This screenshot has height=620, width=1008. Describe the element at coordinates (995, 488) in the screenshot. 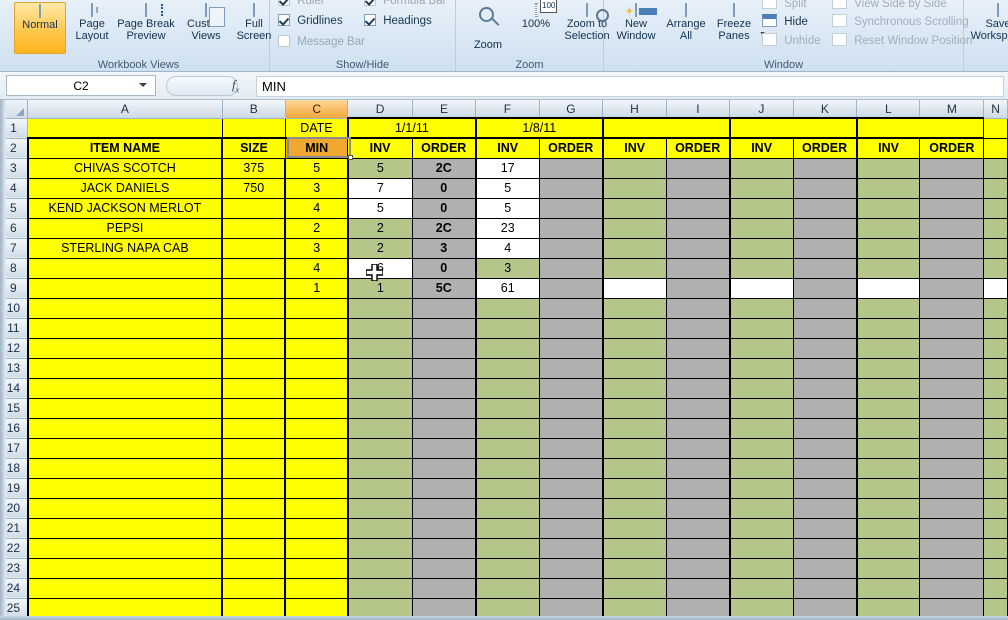

I see `cell-n19` at that location.